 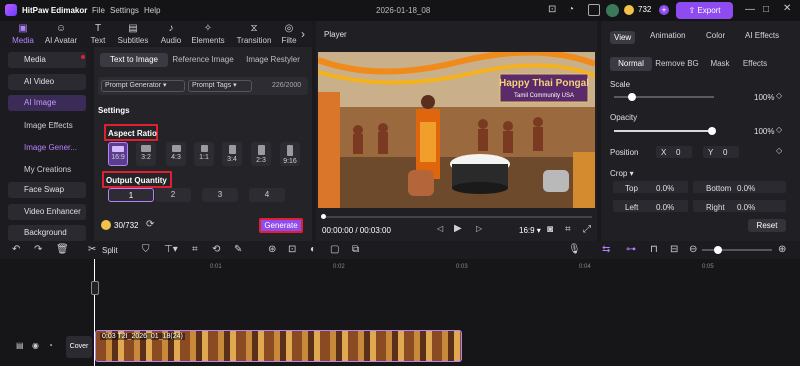 I want to click on playhead-handle, so click(x=95, y=288).